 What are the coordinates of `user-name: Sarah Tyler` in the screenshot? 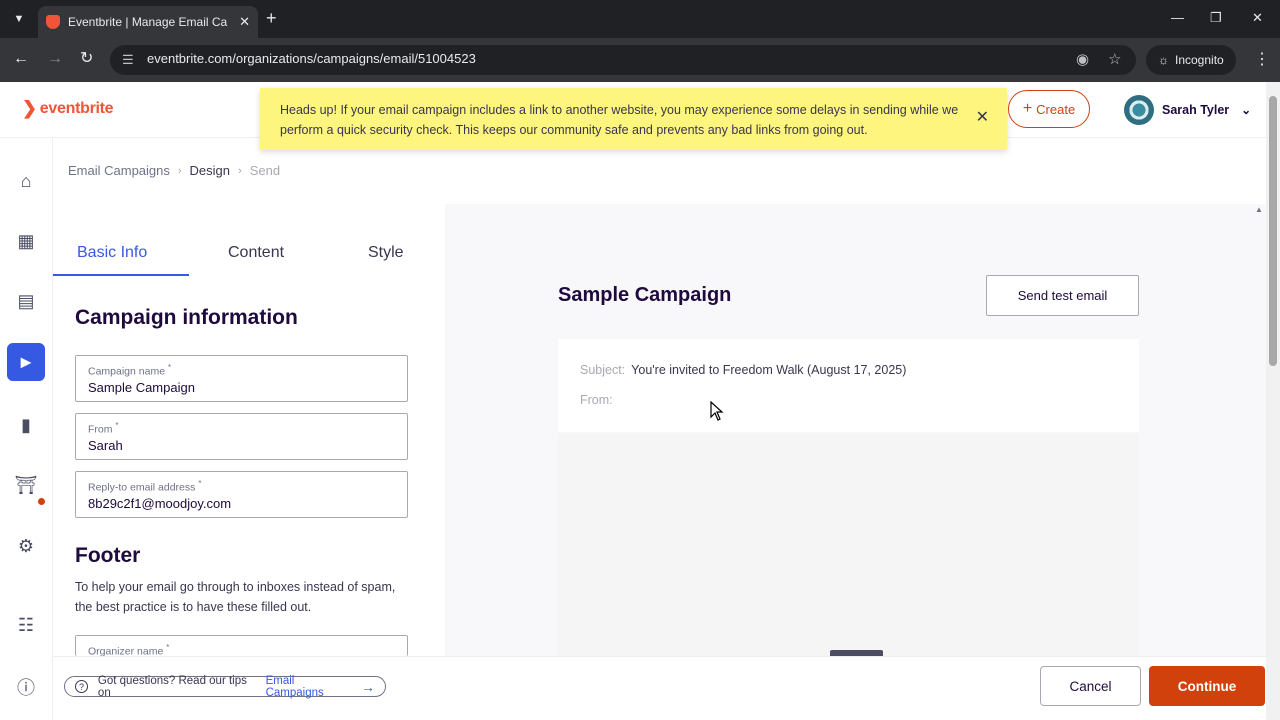 It's located at (1196, 110).